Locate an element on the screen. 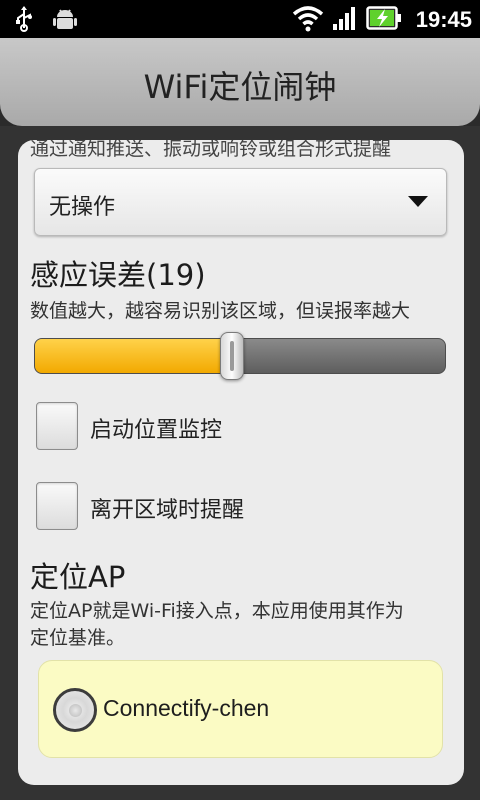 Image resolution: width=480 pixels, height=800 pixels. ap-list-item: Connectify-chen is located at coordinates (240, 709).